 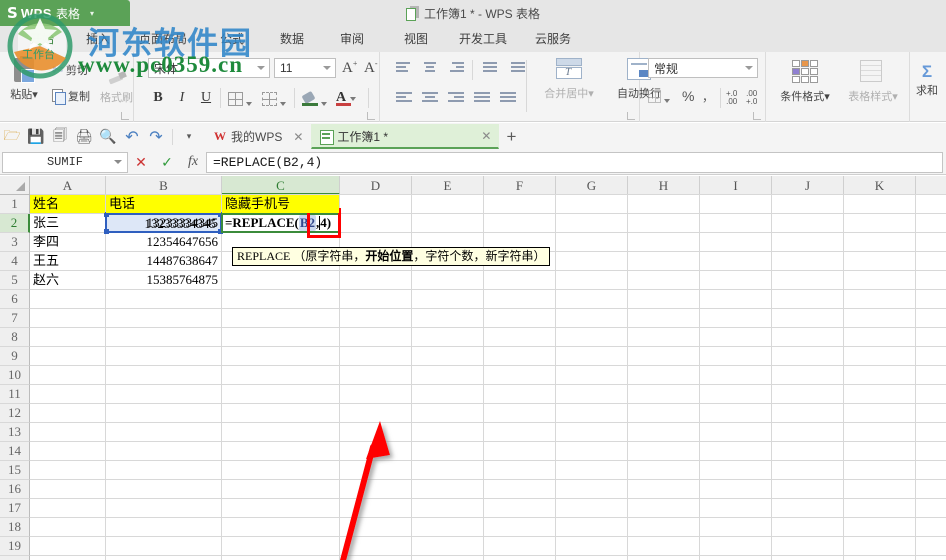 I want to click on row-header-16: 16, so click(x=15, y=489).